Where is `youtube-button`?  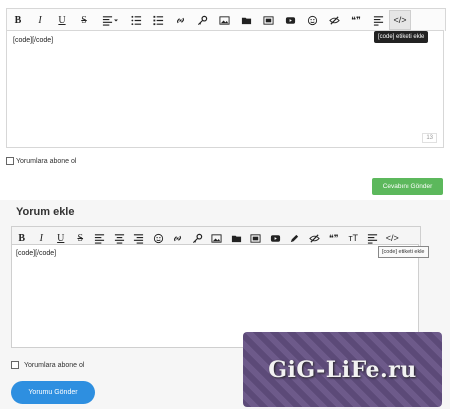
youtube-button is located at coordinates (290, 20).